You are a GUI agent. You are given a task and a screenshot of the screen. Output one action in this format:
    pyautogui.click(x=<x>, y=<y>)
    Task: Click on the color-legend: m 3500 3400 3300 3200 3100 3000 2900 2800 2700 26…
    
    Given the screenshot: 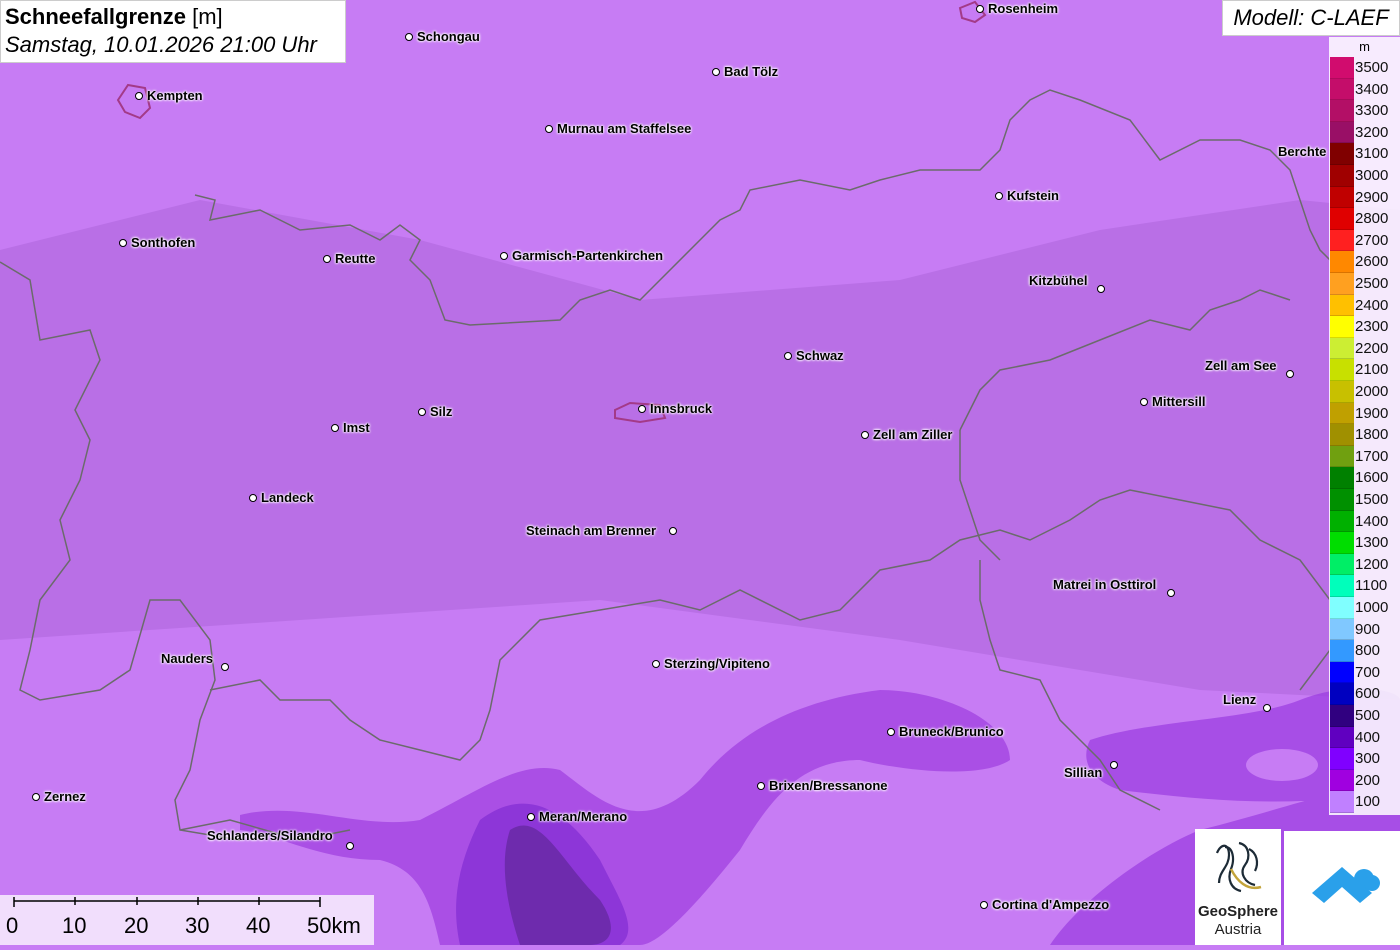 What is the action you would take?
    pyautogui.click(x=1364, y=426)
    